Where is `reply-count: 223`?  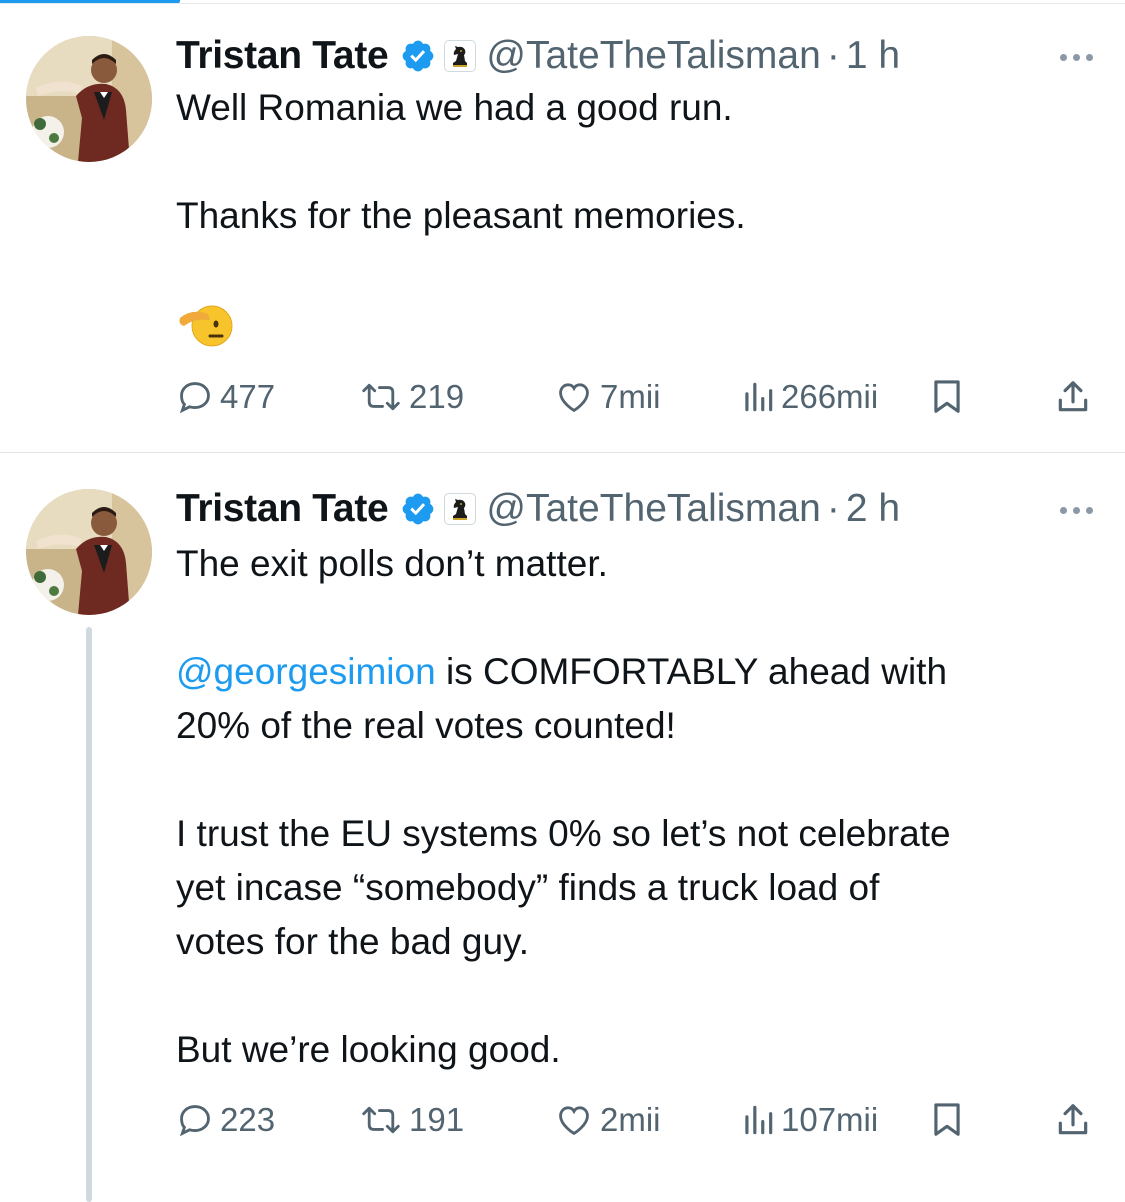
reply-count: 223 is located at coordinates (248, 1119).